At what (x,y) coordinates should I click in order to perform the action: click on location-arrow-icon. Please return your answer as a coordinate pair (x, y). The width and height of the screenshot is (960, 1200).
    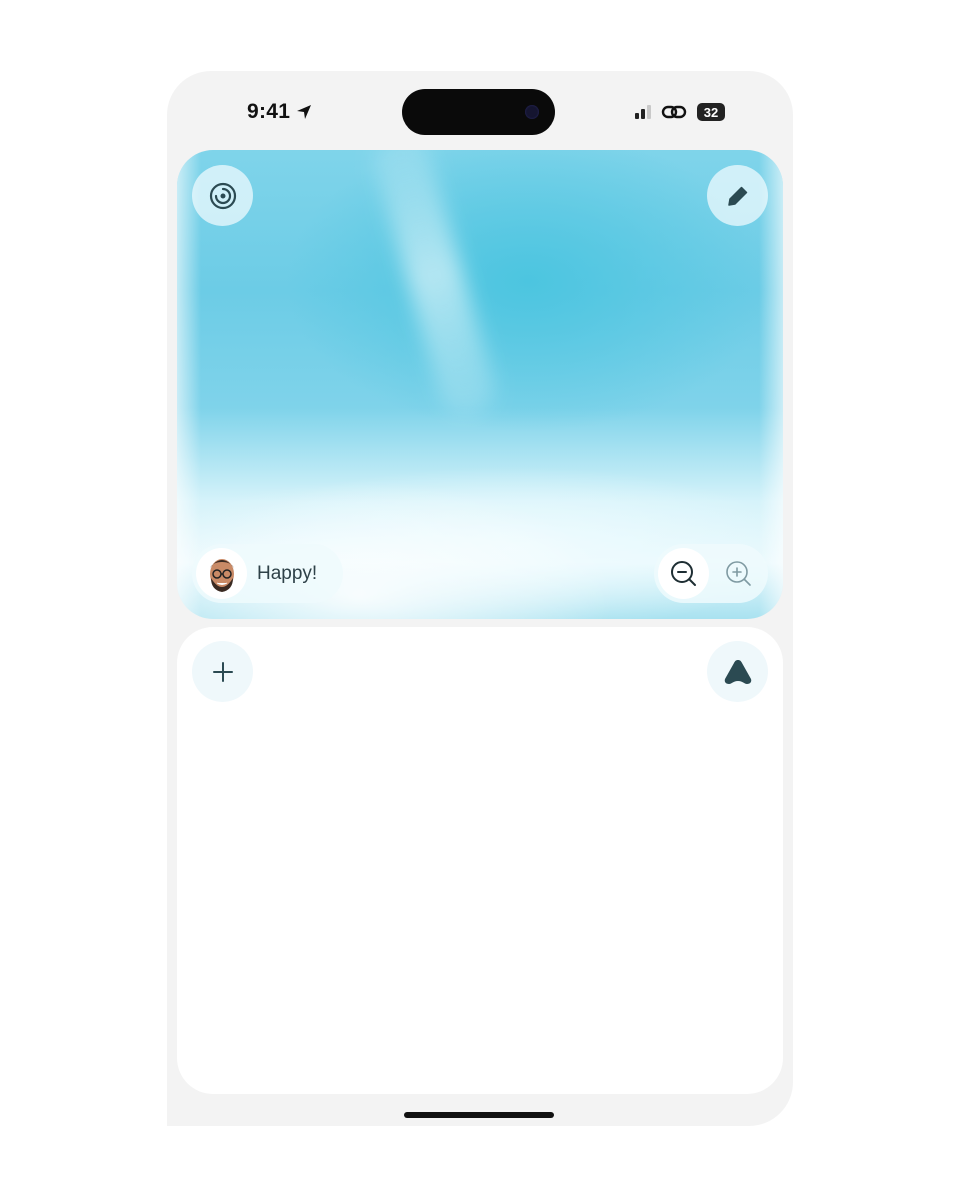
    Looking at the image, I should click on (304, 112).